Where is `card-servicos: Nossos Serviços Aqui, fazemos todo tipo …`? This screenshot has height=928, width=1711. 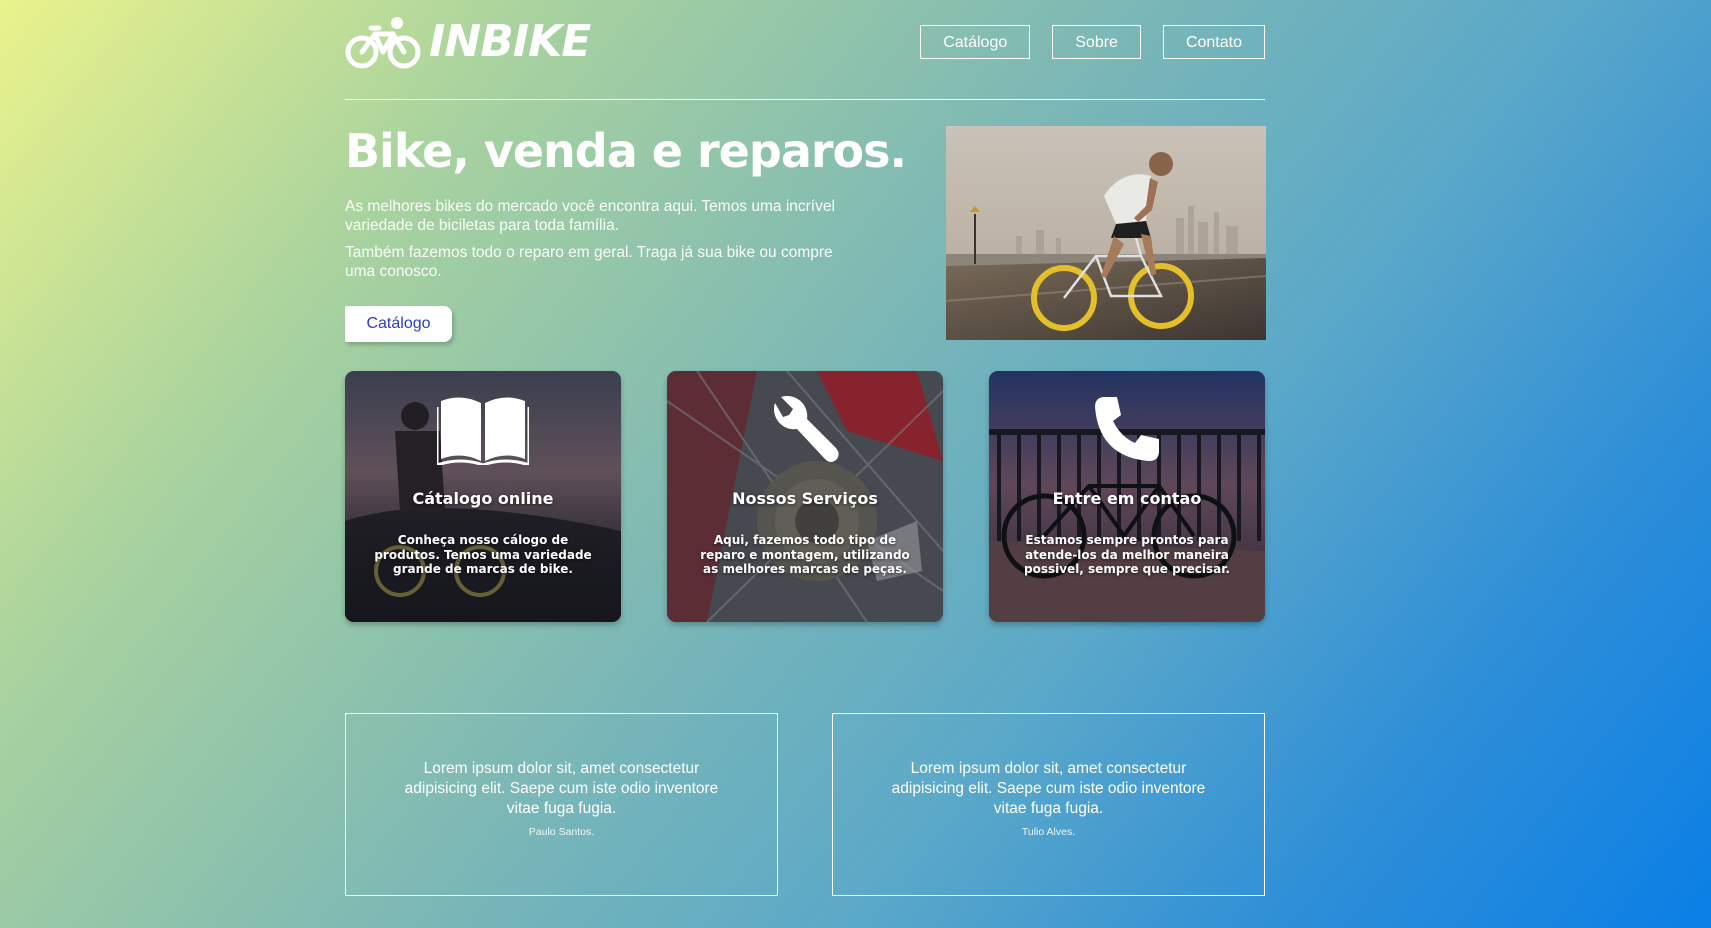 card-servicos: Nossos Serviços Aqui, fazemos todo tipo … is located at coordinates (805, 496).